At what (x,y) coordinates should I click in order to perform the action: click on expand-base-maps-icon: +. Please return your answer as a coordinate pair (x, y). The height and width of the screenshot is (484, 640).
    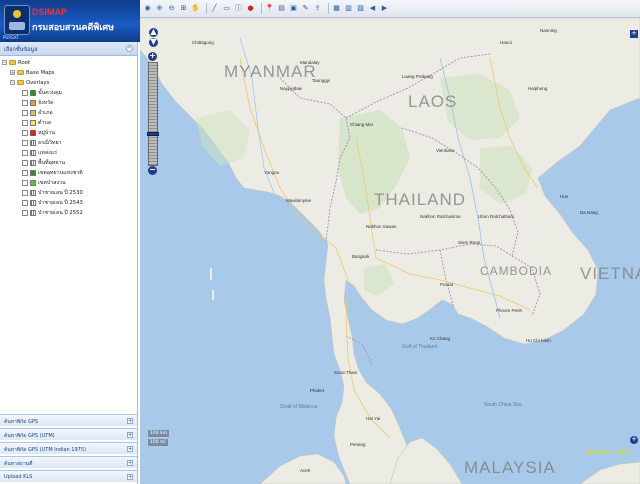
    Looking at the image, I should click on (12, 72).